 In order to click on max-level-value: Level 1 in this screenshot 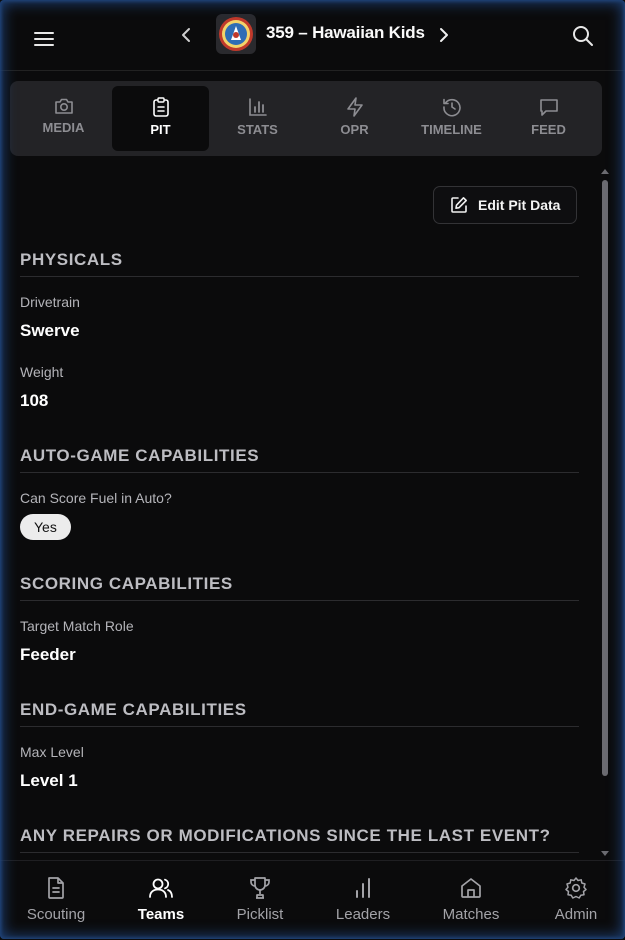, I will do `click(49, 780)`.